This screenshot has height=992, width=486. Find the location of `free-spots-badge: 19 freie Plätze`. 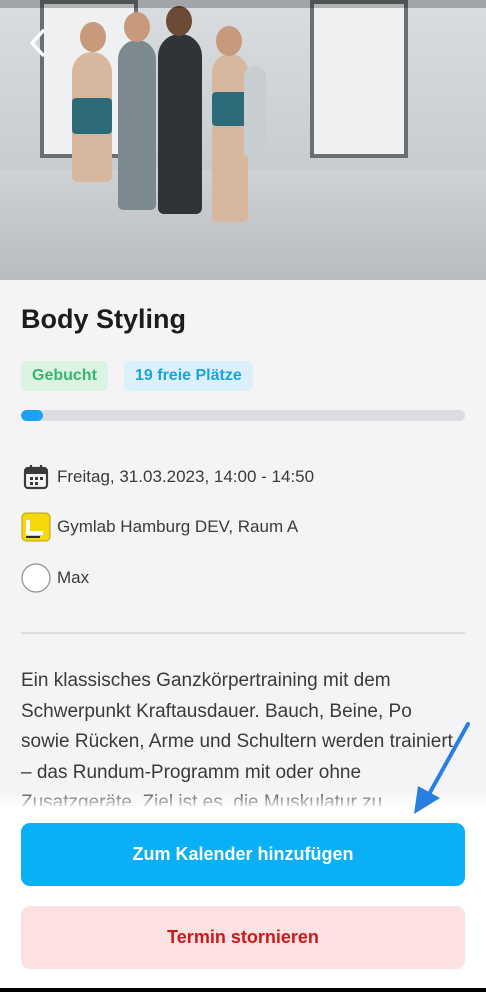

free-spots-badge: 19 freie Plätze is located at coordinates (188, 376).